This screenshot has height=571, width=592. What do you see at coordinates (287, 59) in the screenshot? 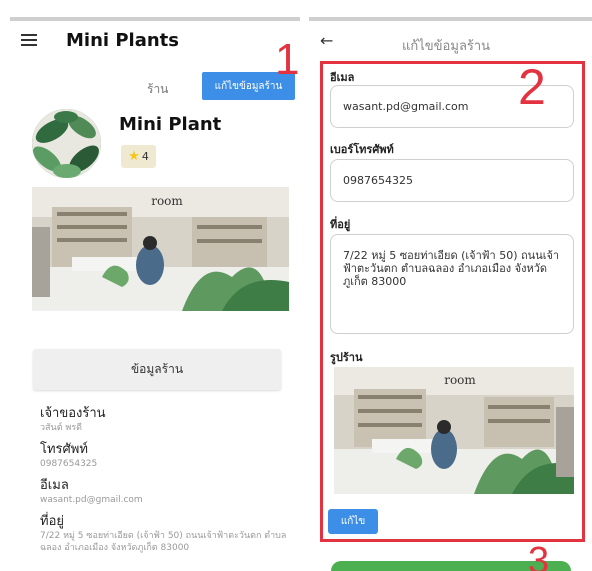
I see `annotation-step-1: 1` at bounding box center [287, 59].